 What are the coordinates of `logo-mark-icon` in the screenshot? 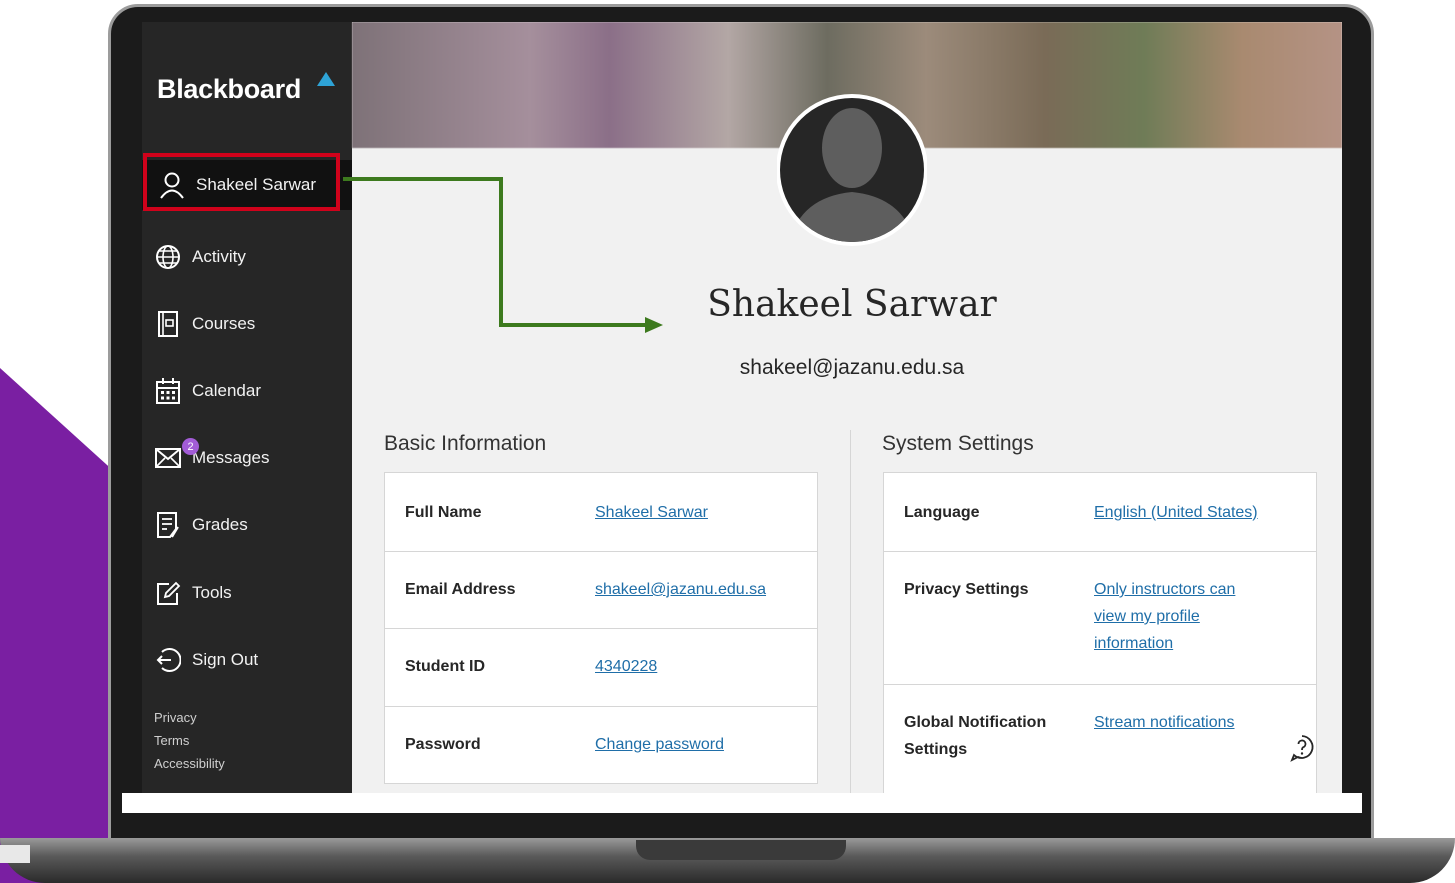 It's located at (326, 79).